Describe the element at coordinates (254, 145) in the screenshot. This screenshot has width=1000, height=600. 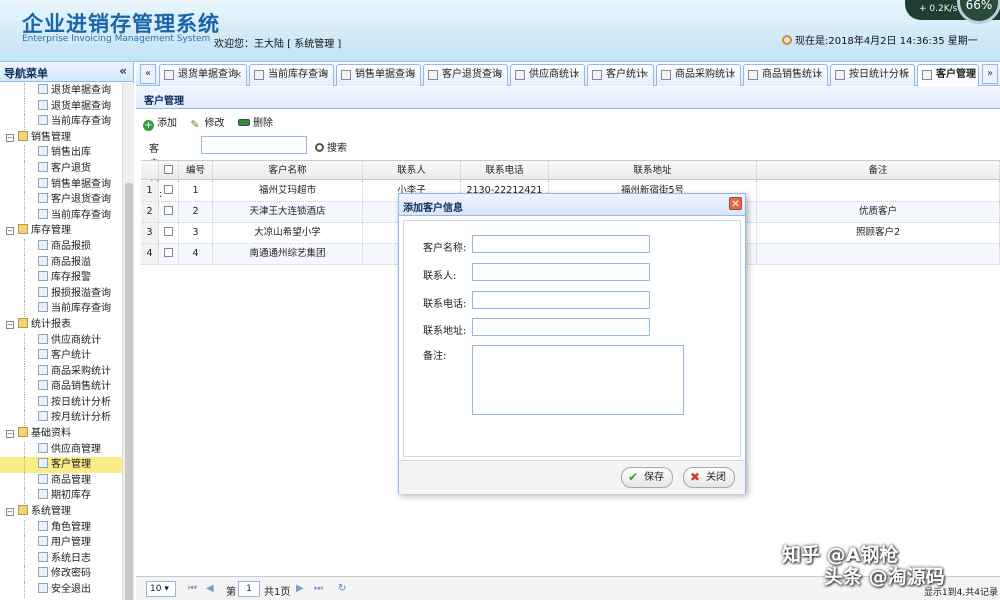
I see `customer-name-search-input` at that location.